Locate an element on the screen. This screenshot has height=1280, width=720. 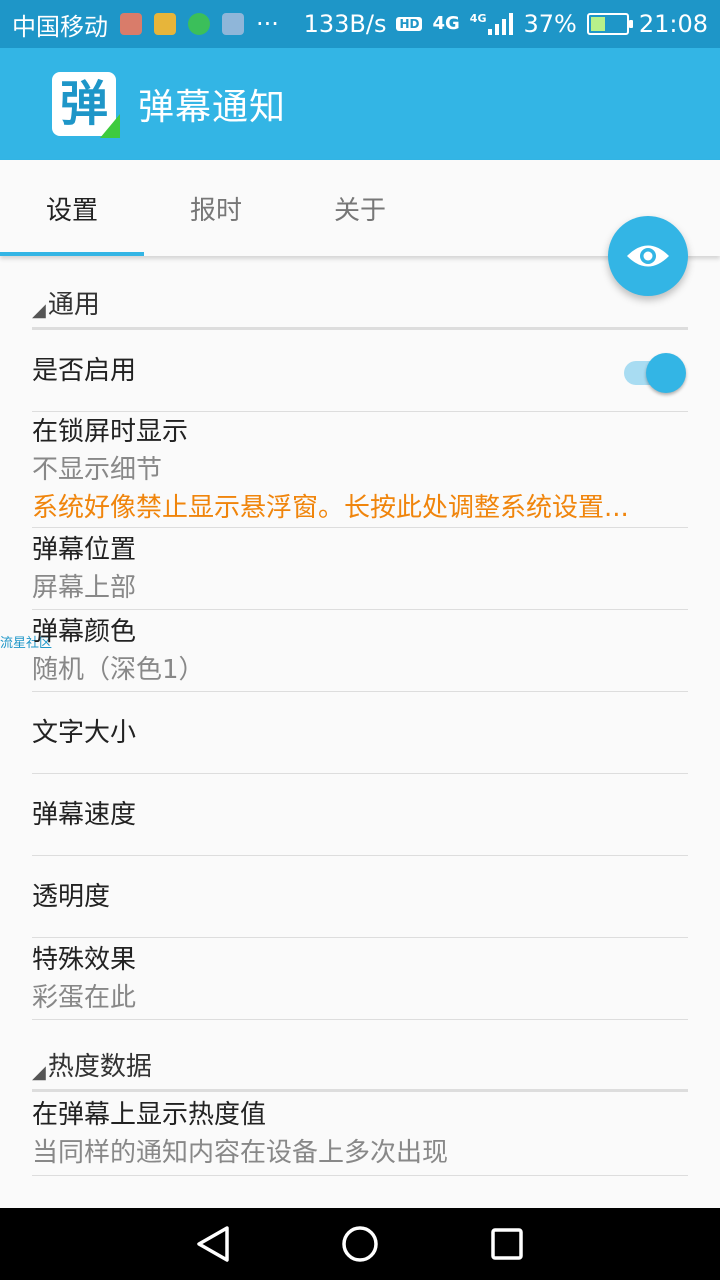
navigation-bar is located at coordinates (360, 1244).